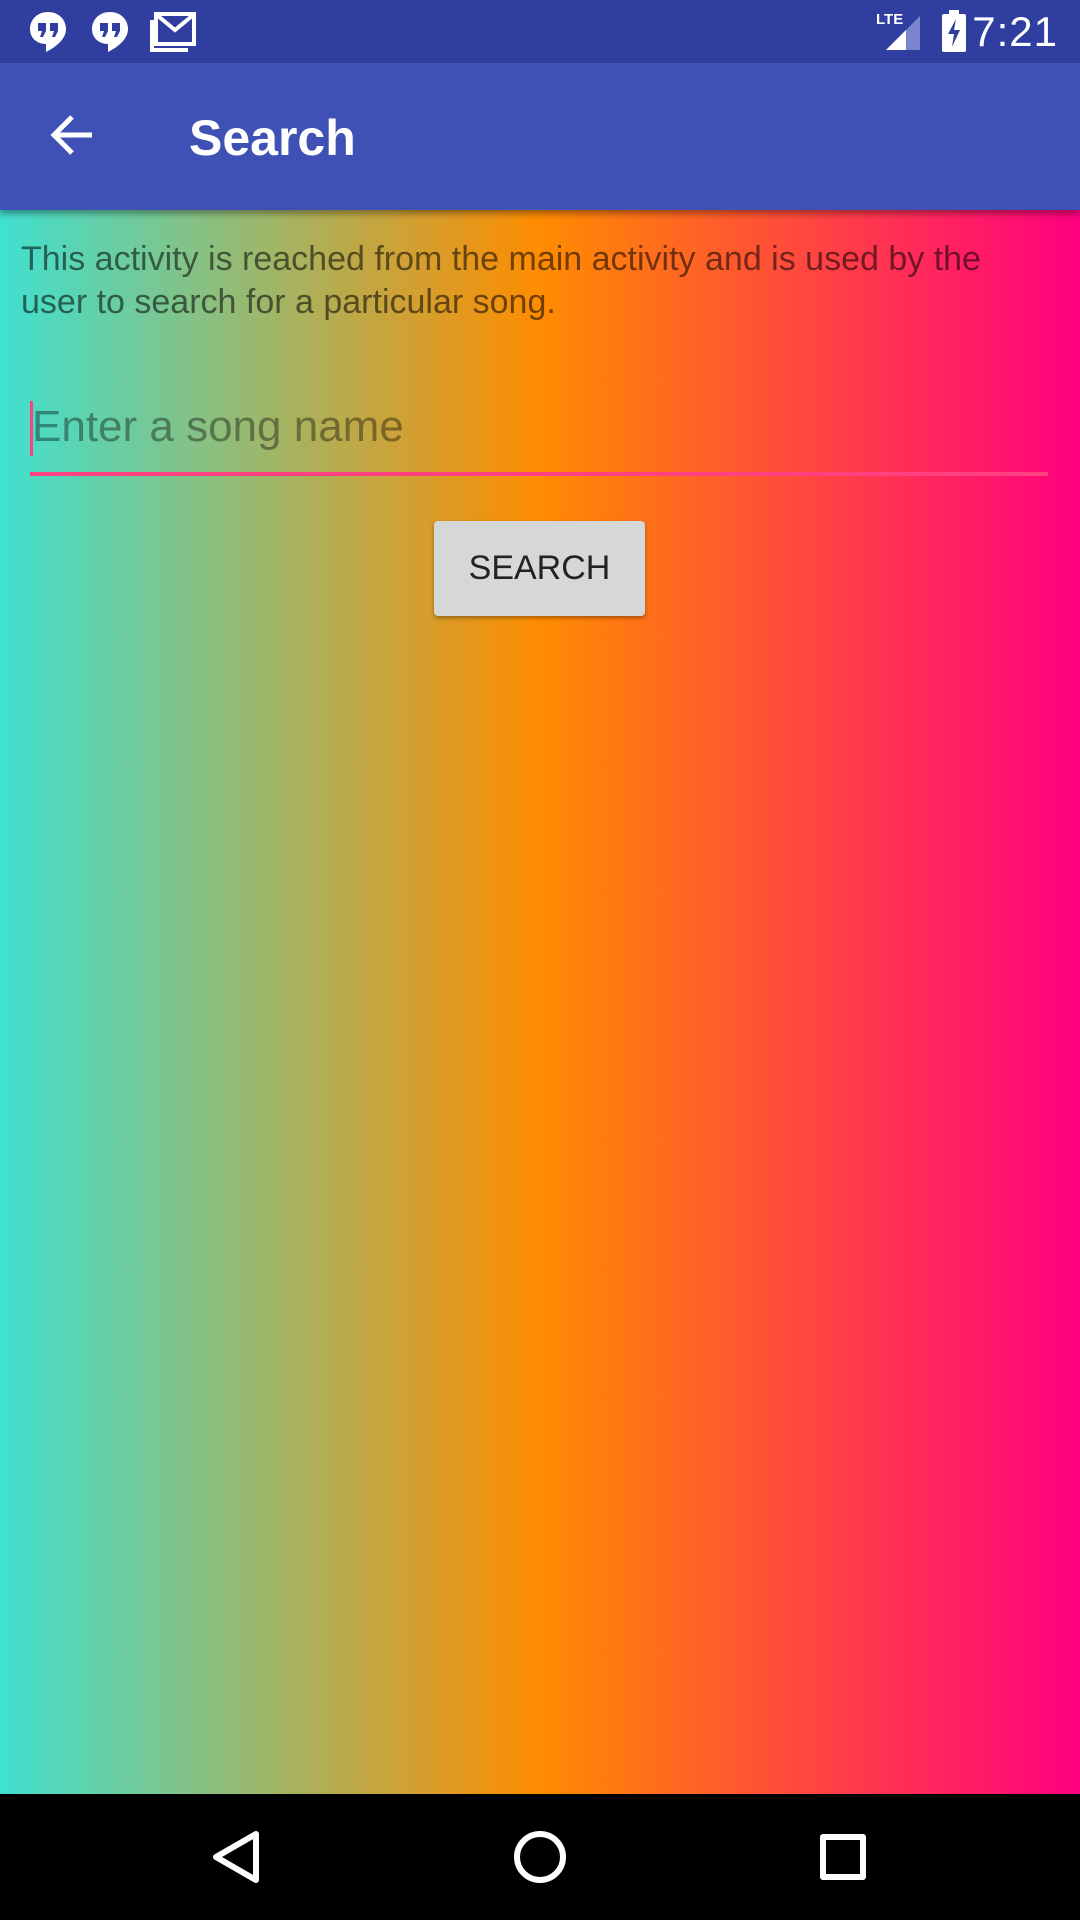  I want to click on input-underline, so click(539, 474).